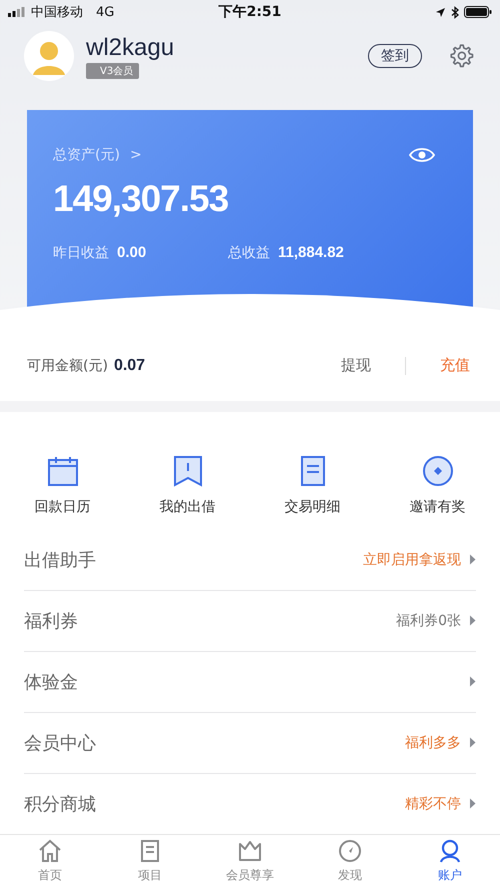 This screenshot has width=500, height=888. What do you see at coordinates (412, 559) in the screenshot?
I see `menu-value: 立即启用拿返现` at bounding box center [412, 559].